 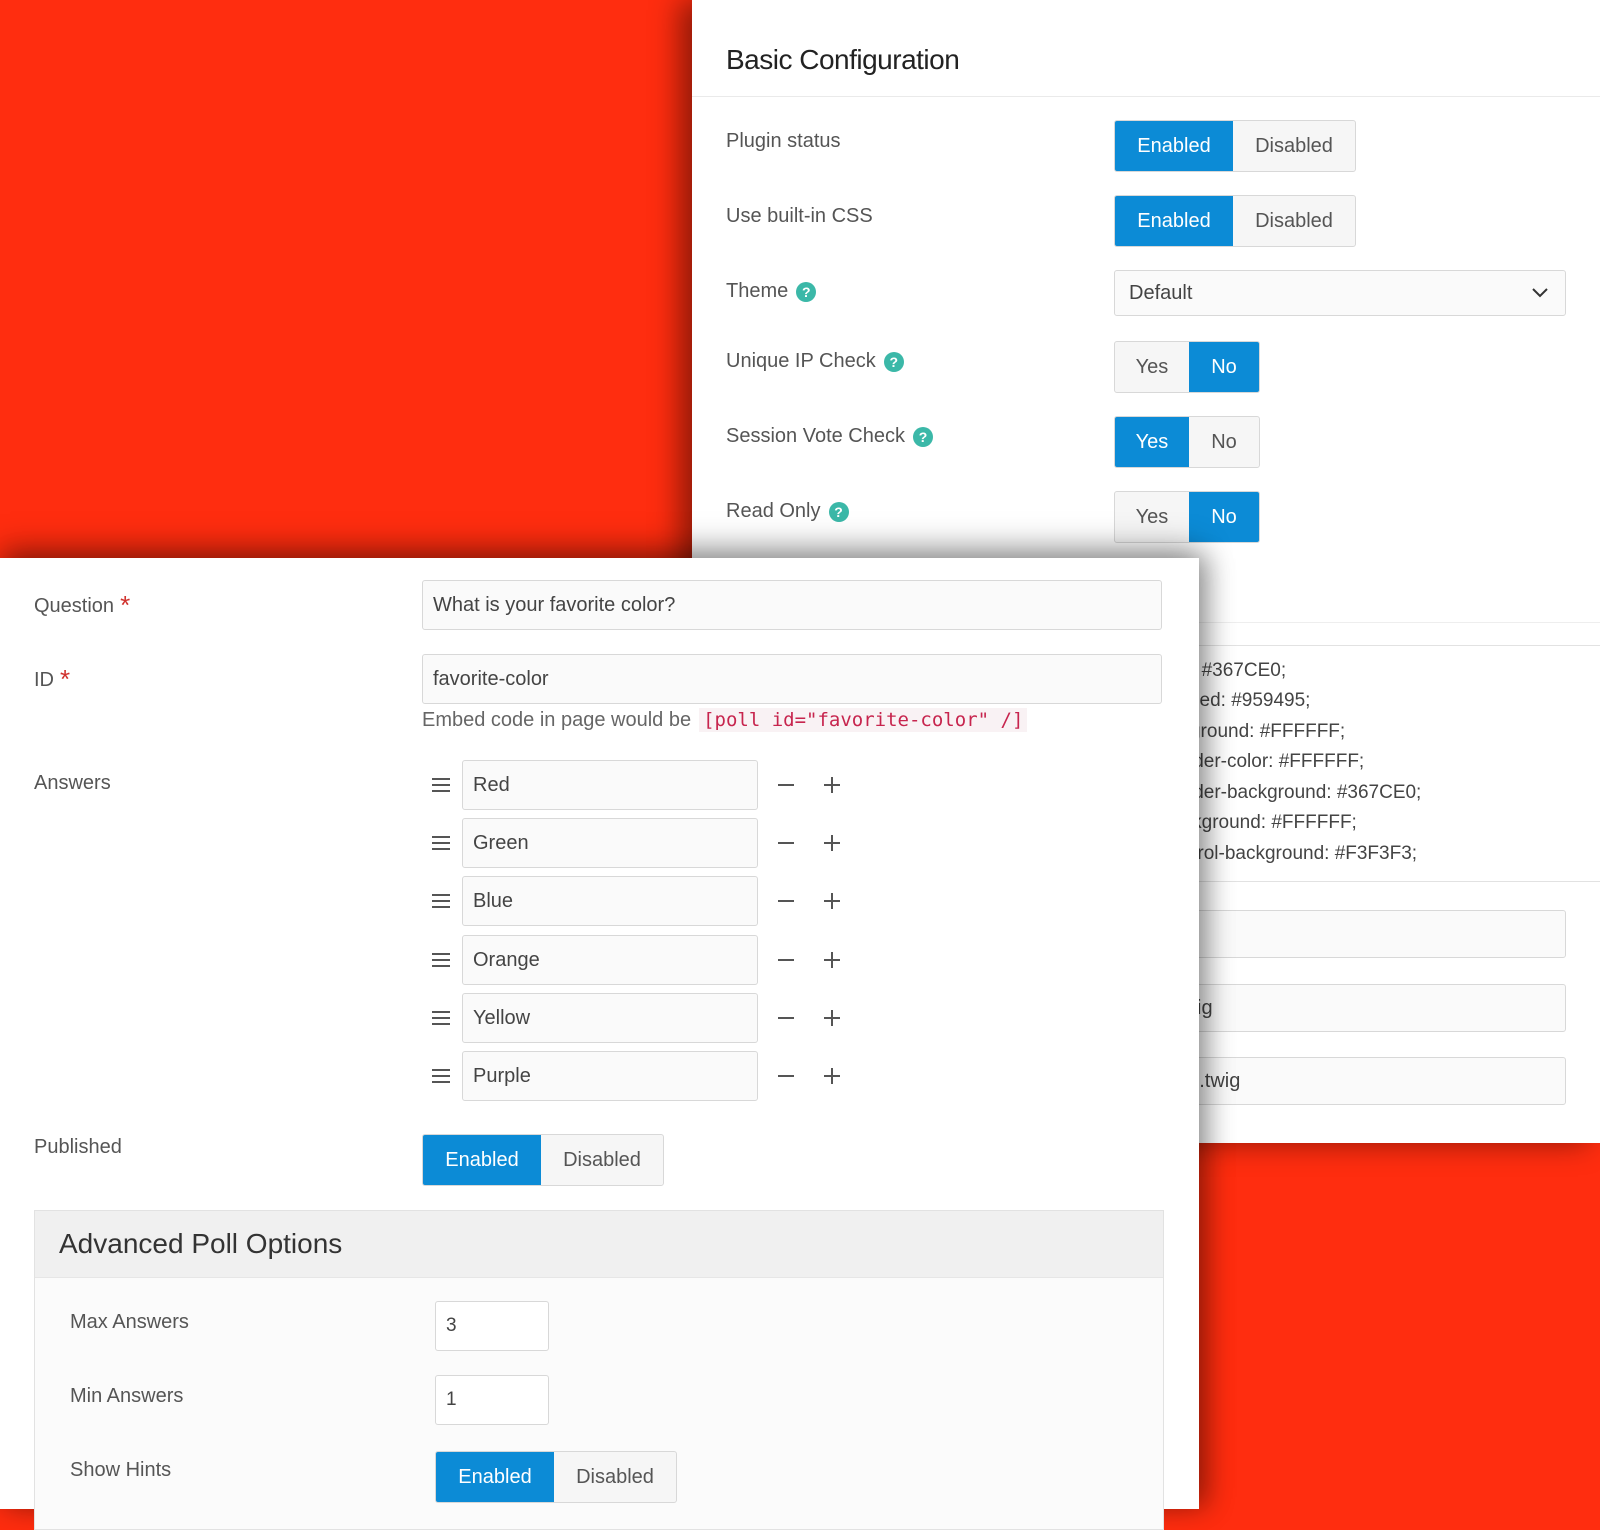 I want to click on builtin-css-text: Use built-in CSS, so click(x=799, y=216).